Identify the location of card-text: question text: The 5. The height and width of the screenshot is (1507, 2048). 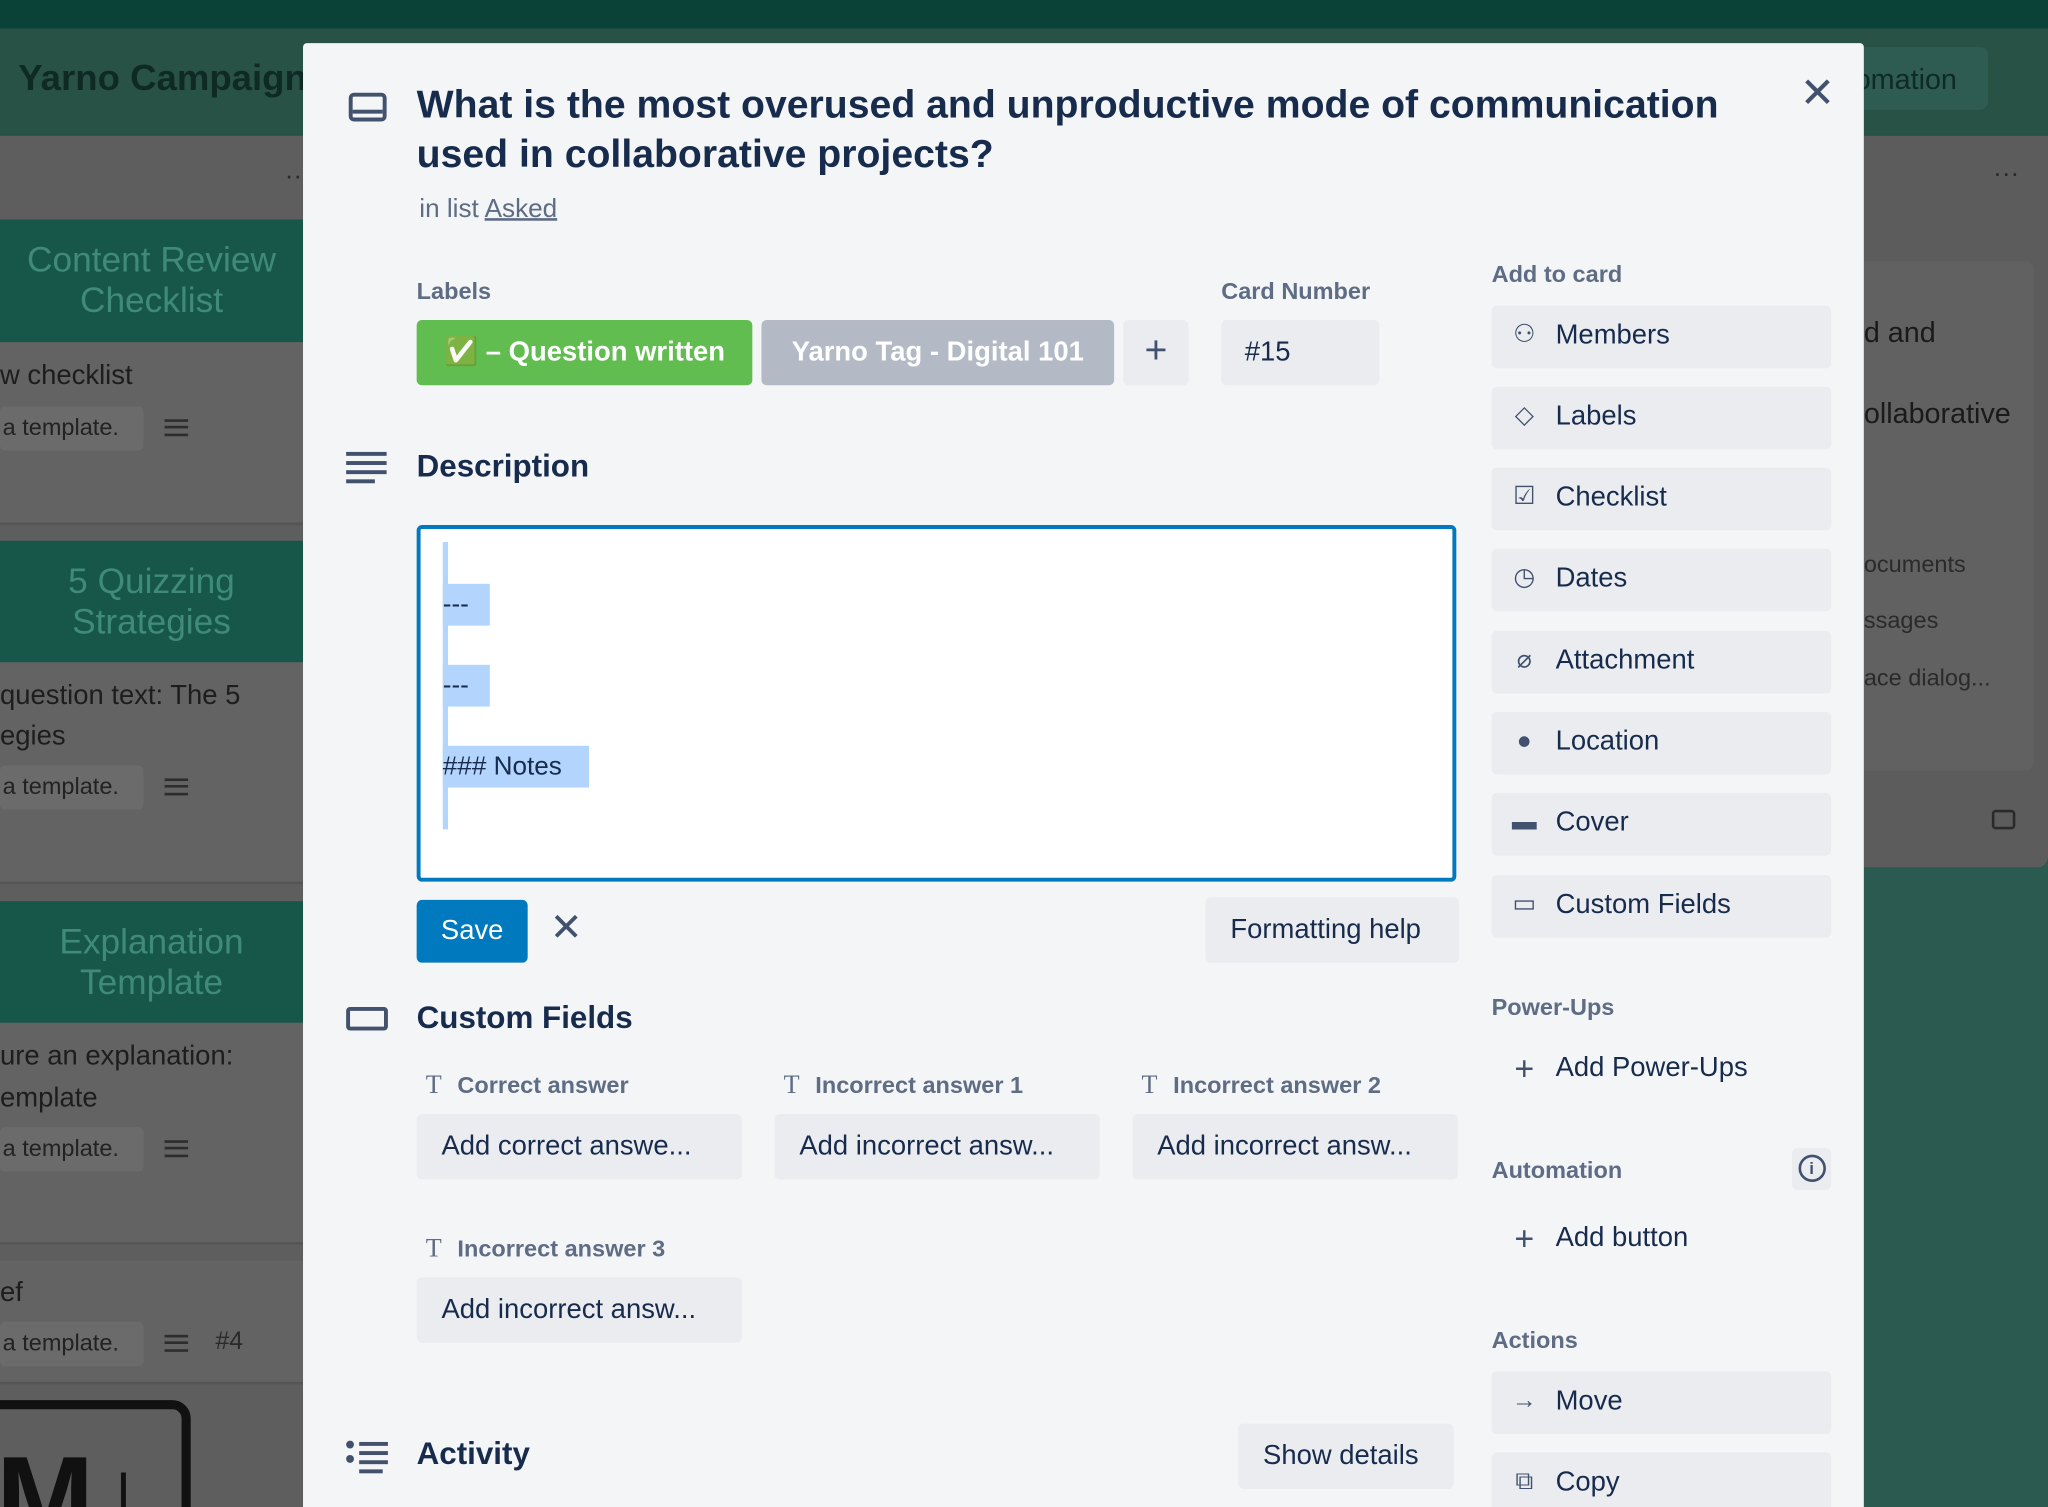
(120, 695).